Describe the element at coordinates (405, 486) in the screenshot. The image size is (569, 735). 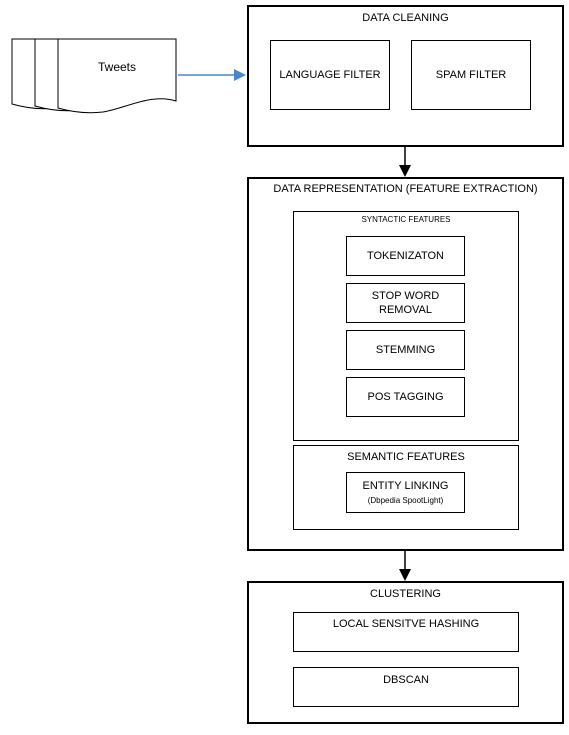
I see `entity-linking-label: ENTITY LINKING` at that location.